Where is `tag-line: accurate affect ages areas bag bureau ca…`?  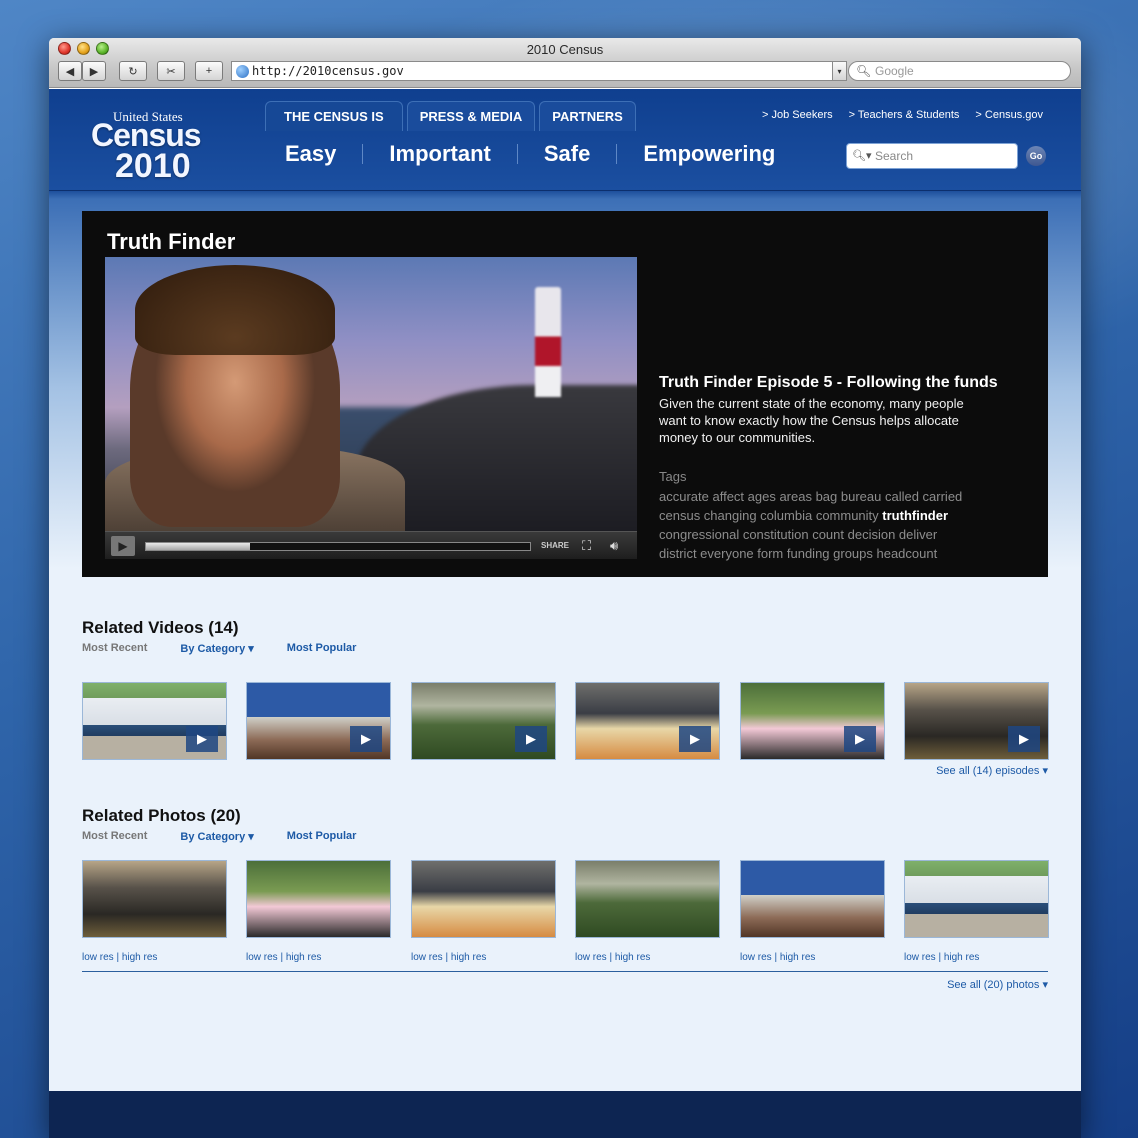
tag-line: accurate affect ages areas bag bureau ca… is located at coordinates (834, 496).